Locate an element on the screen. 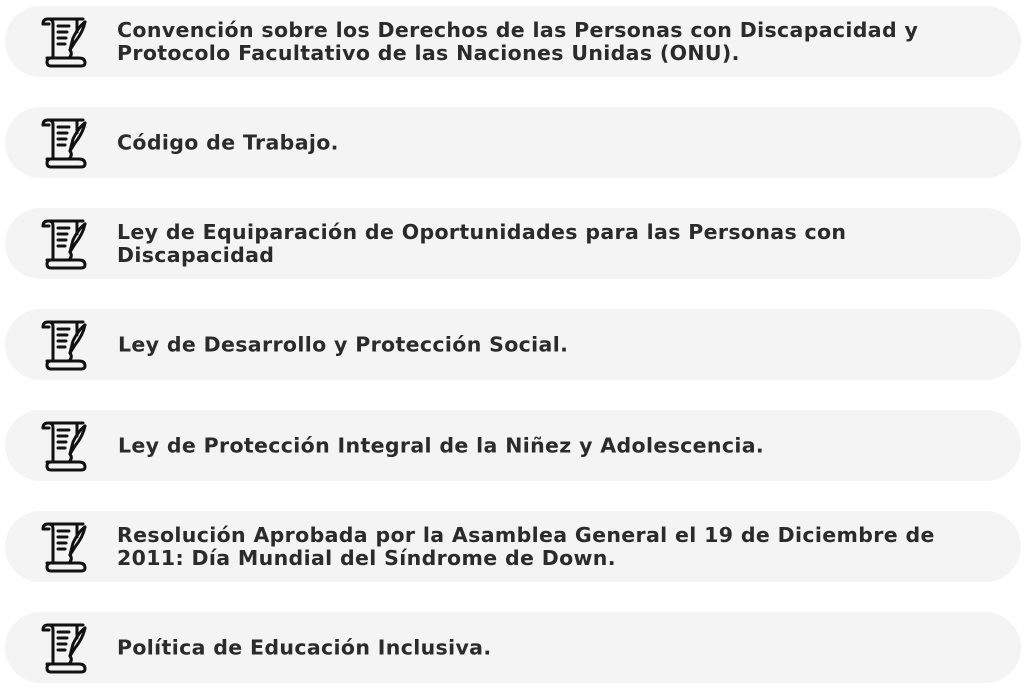  list-item-politica-educacion: Política de Educación Inclusiva. is located at coordinates (513, 647).